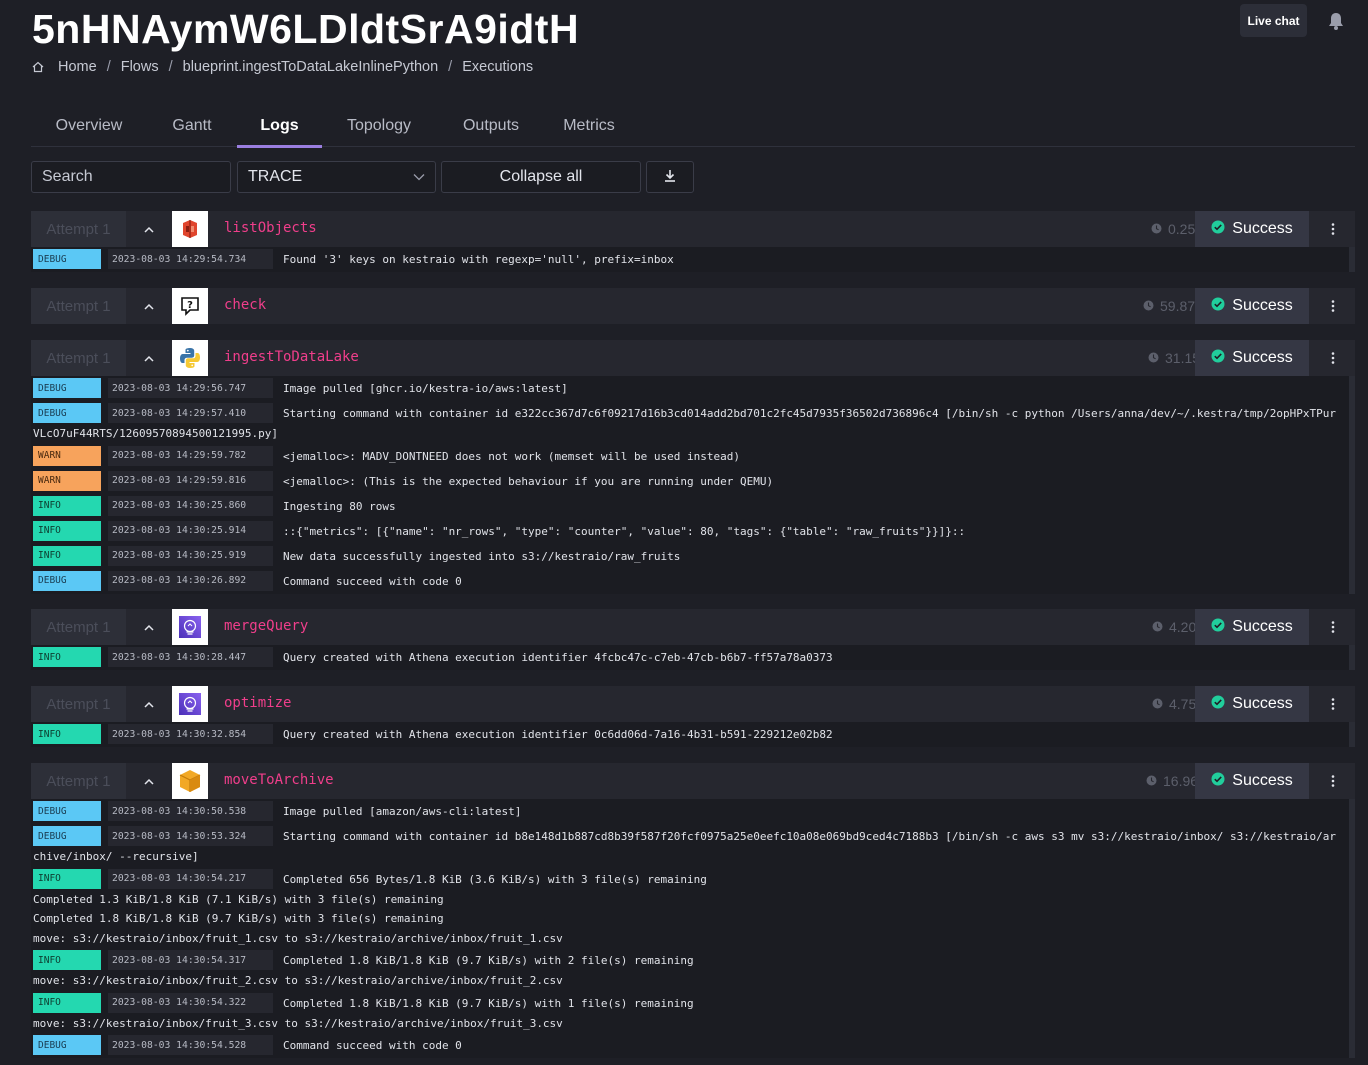  Describe the element at coordinates (1218, 781) in the screenshot. I see `check-circle-icon` at that location.